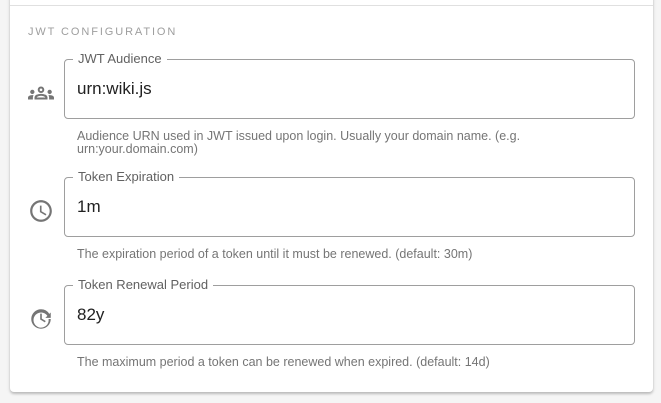  I want to click on people-icon, so click(41, 93).